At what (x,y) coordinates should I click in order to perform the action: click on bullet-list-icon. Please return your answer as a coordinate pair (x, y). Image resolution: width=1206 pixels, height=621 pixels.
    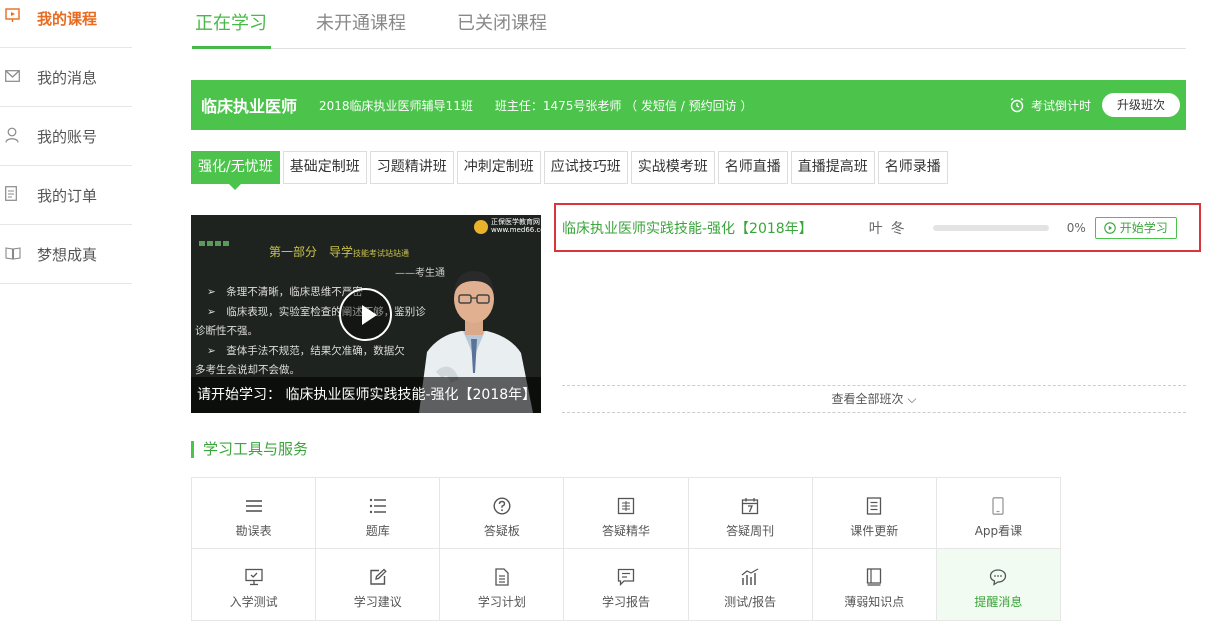
    Looking at the image, I should click on (377, 506).